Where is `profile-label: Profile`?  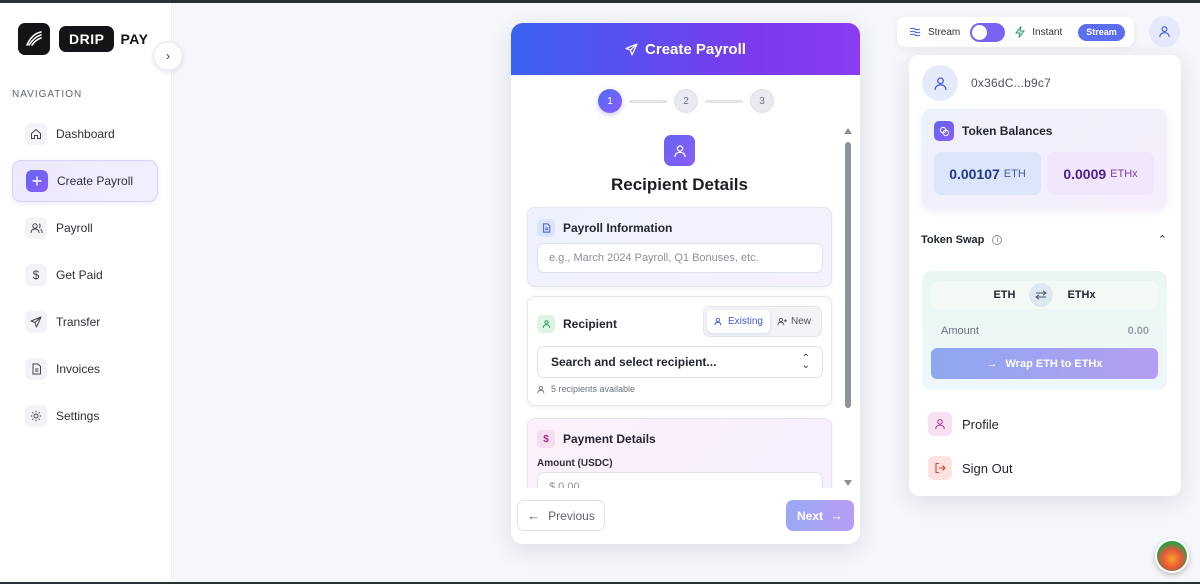 profile-label: Profile is located at coordinates (980, 424).